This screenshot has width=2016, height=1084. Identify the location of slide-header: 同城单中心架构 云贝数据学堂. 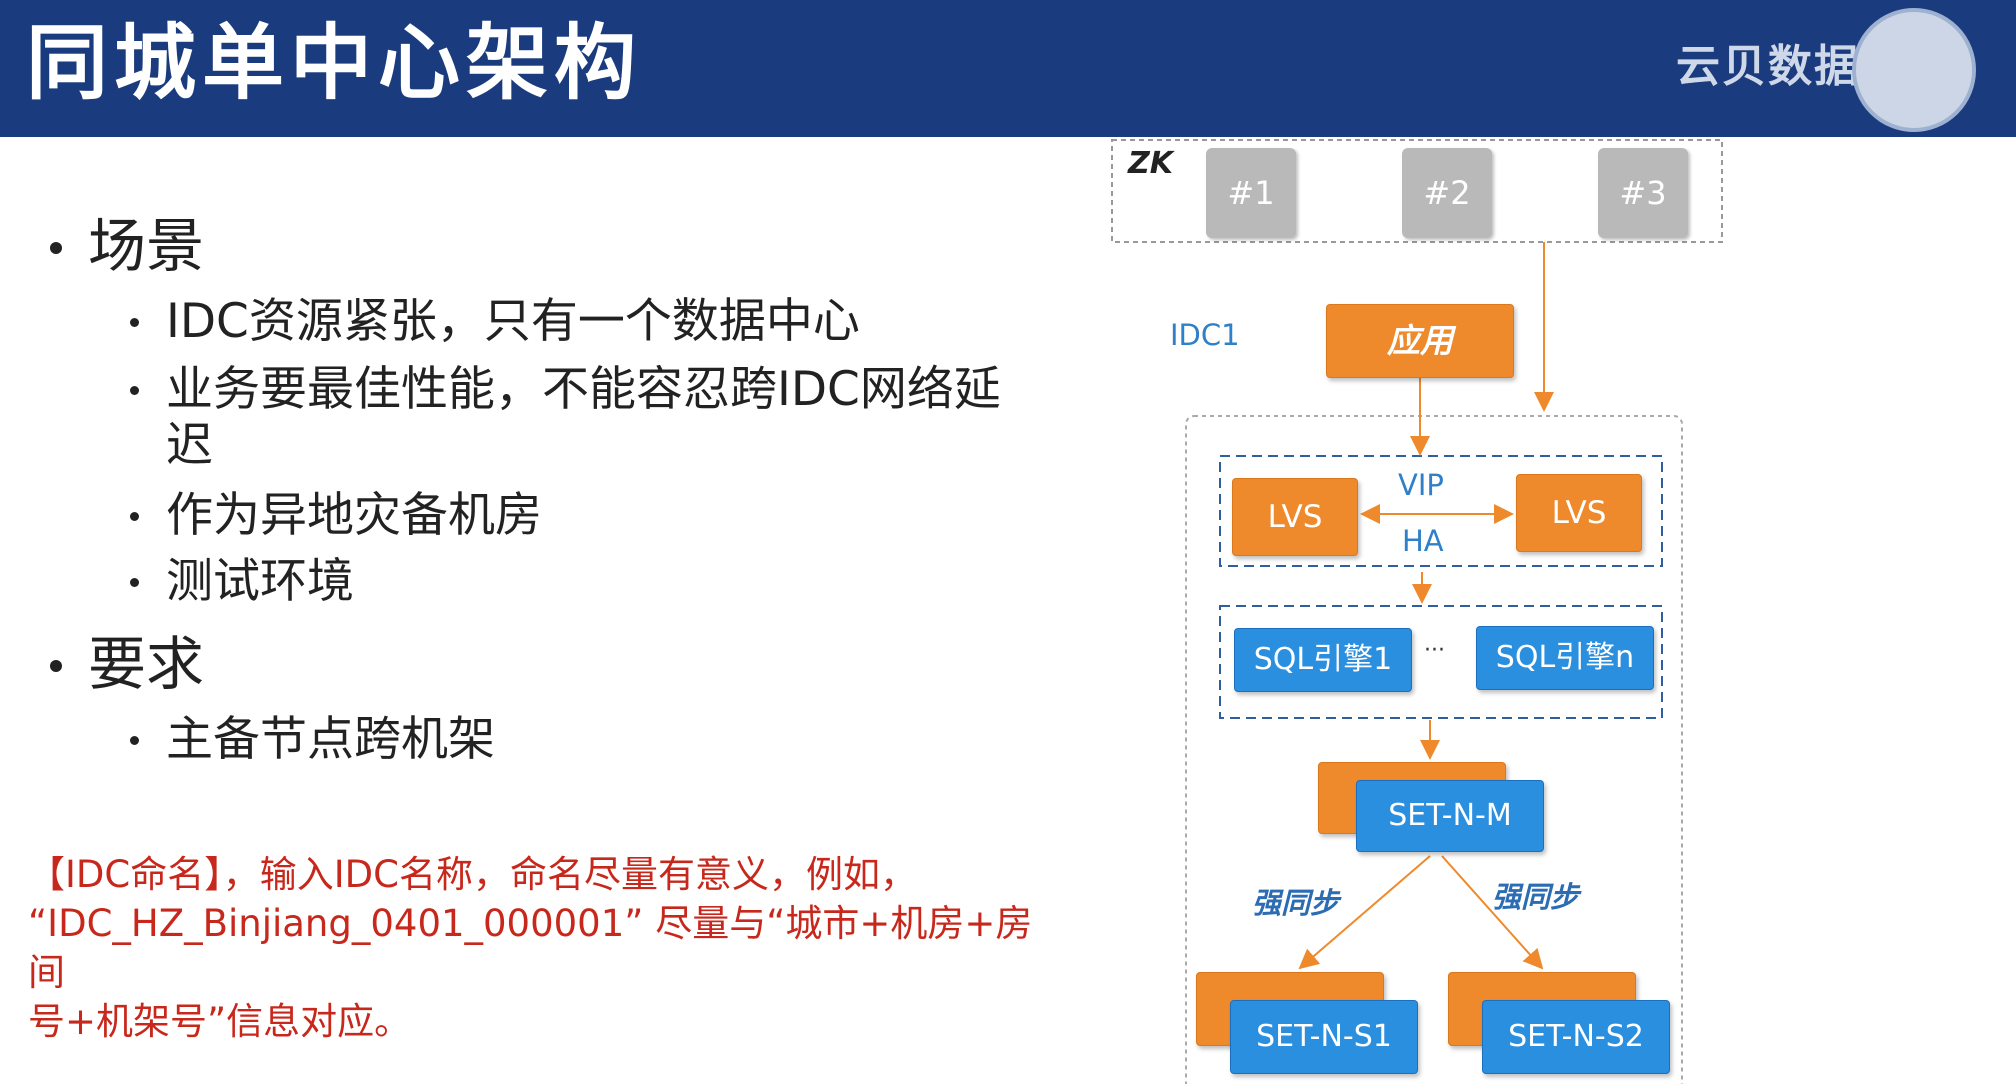
(1008, 68).